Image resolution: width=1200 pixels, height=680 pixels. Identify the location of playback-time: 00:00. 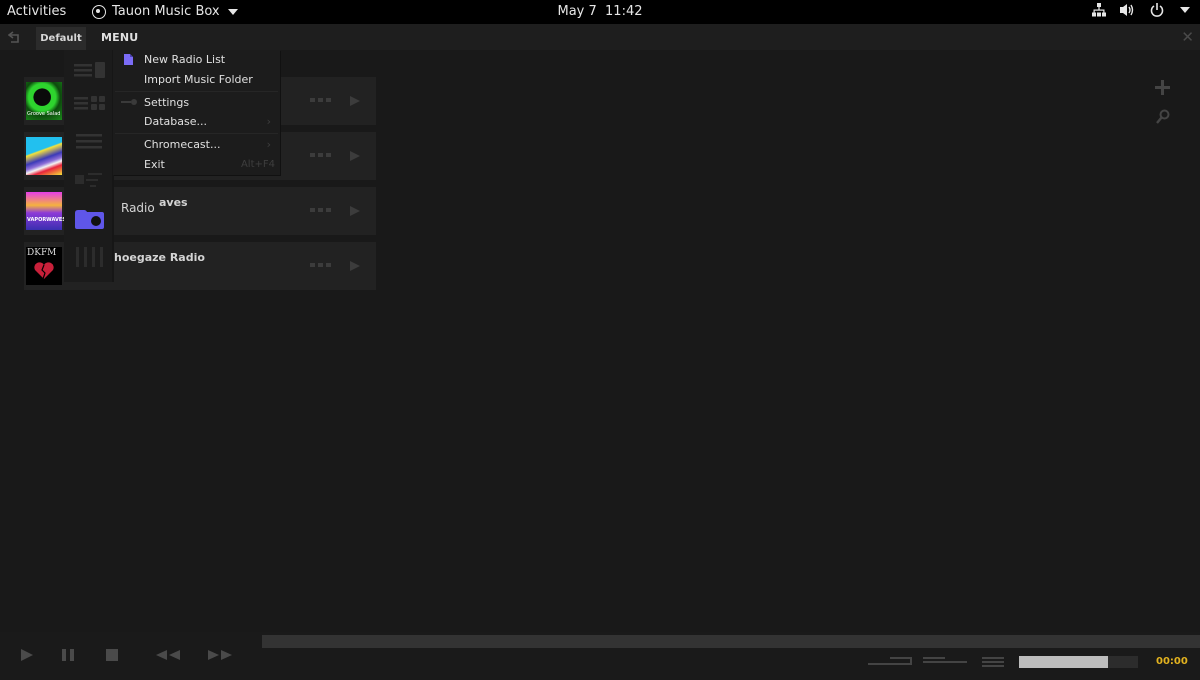
(1172, 661).